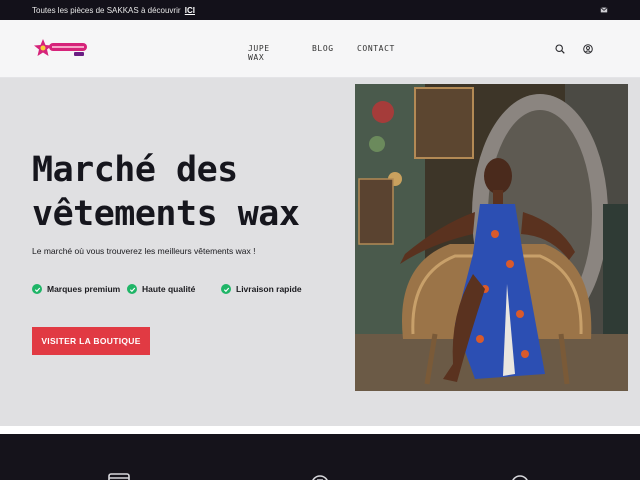 The width and height of the screenshot is (640, 480). I want to click on features-footer, so click(320, 457).